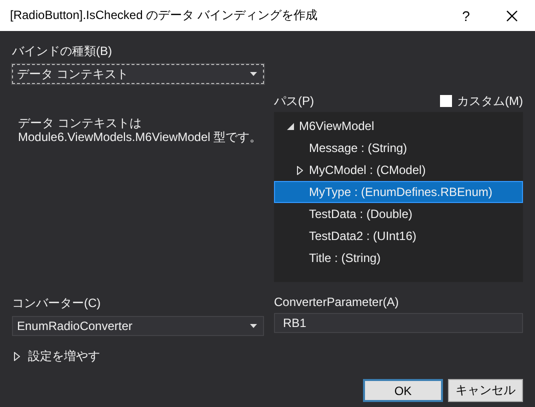 This screenshot has width=535, height=407. I want to click on help-button: ?, so click(466, 15).